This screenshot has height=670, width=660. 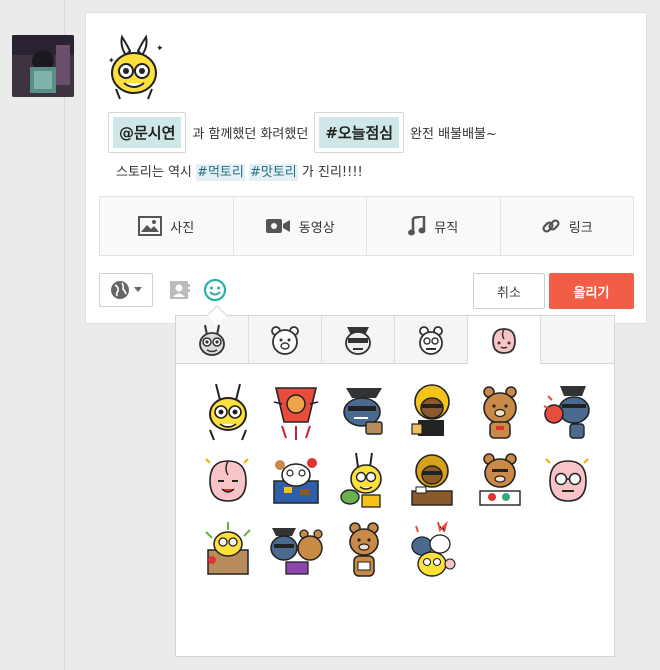 What do you see at coordinates (446, 228) in the screenshot?
I see `music-label: 뮤직` at bounding box center [446, 228].